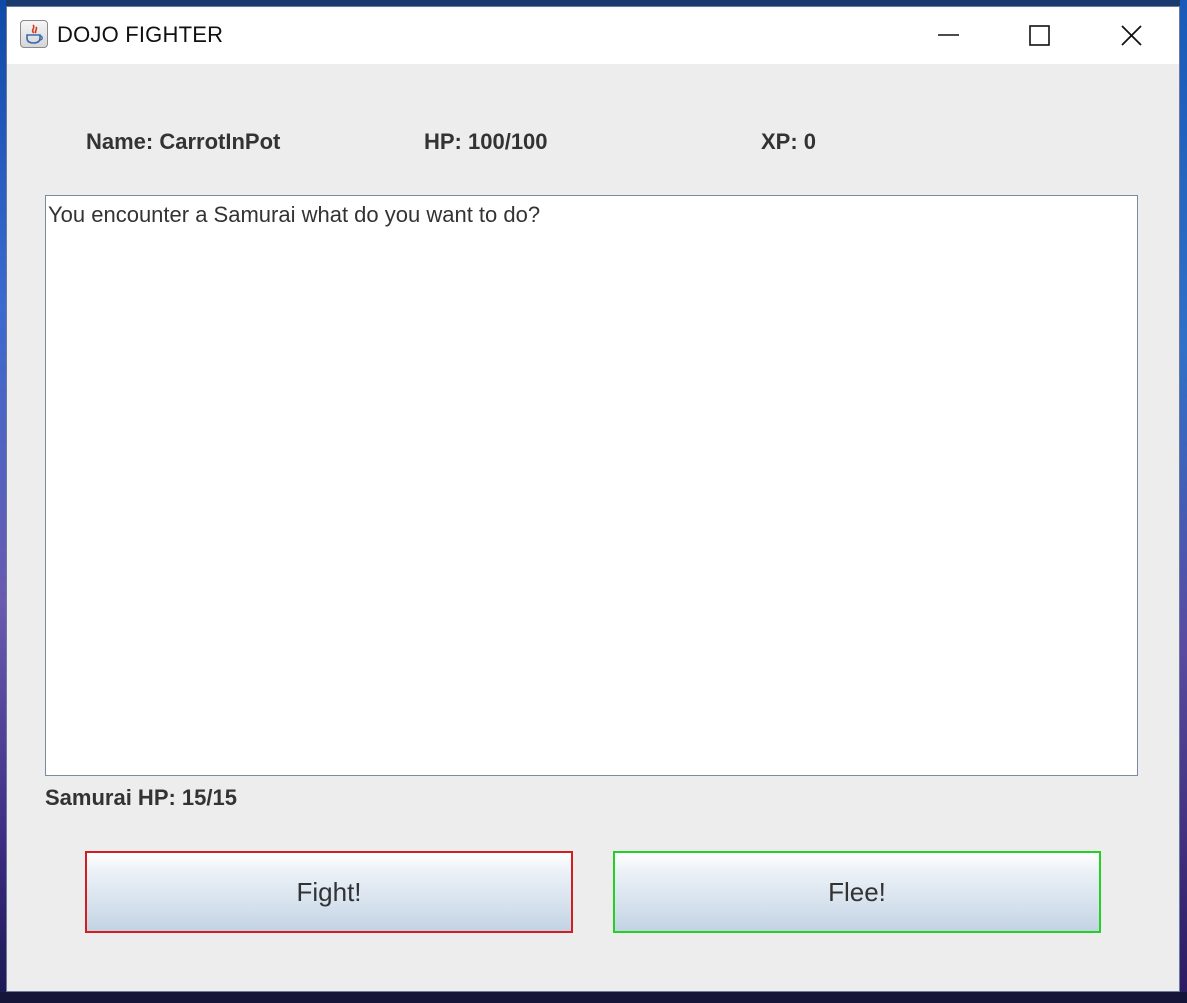 The height and width of the screenshot is (1003, 1187). I want to click on player-name-label: Name: CarrotInPot, so click(183, 141).